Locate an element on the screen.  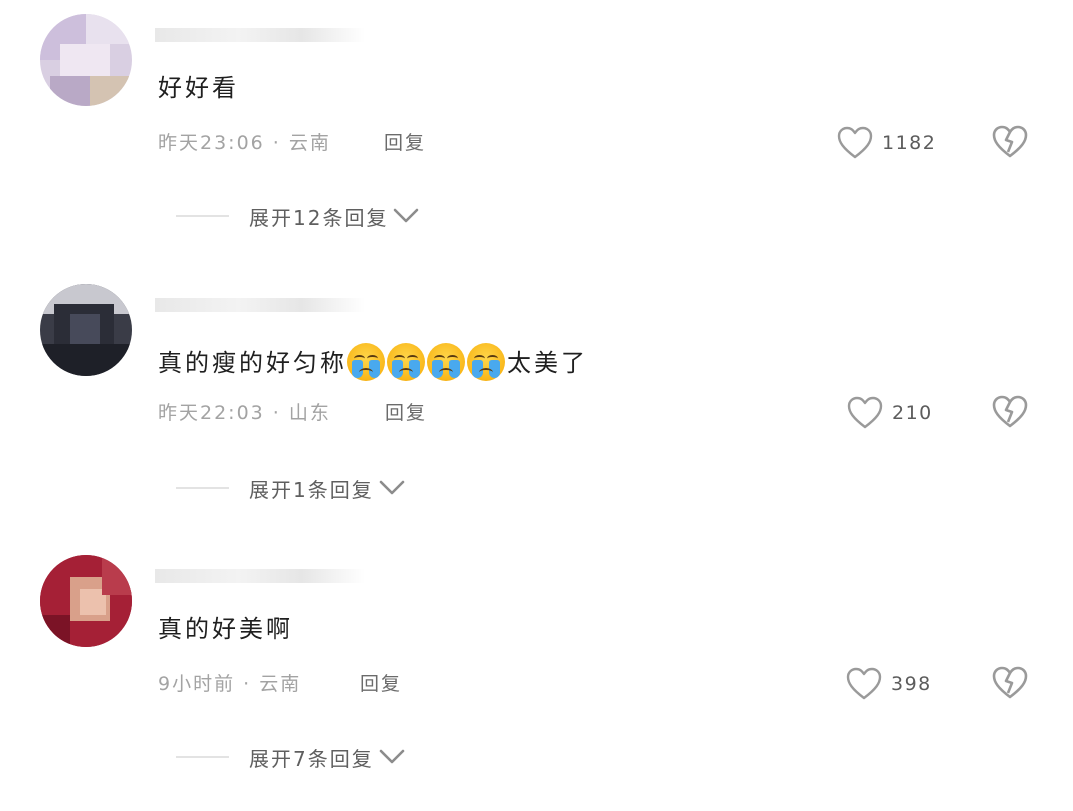
expand-replies-button: 展开1条回复 is located at coordinates (291, 488).